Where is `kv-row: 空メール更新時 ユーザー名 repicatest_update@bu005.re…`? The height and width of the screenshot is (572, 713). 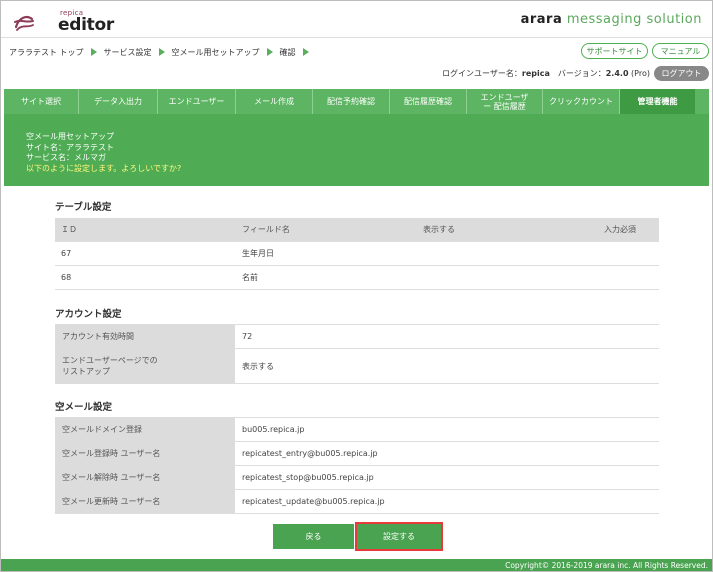 kv-row: 空メール更新時 ユーザー名 repicatest_update@bu005.re… is located at coordinates (357, 502).